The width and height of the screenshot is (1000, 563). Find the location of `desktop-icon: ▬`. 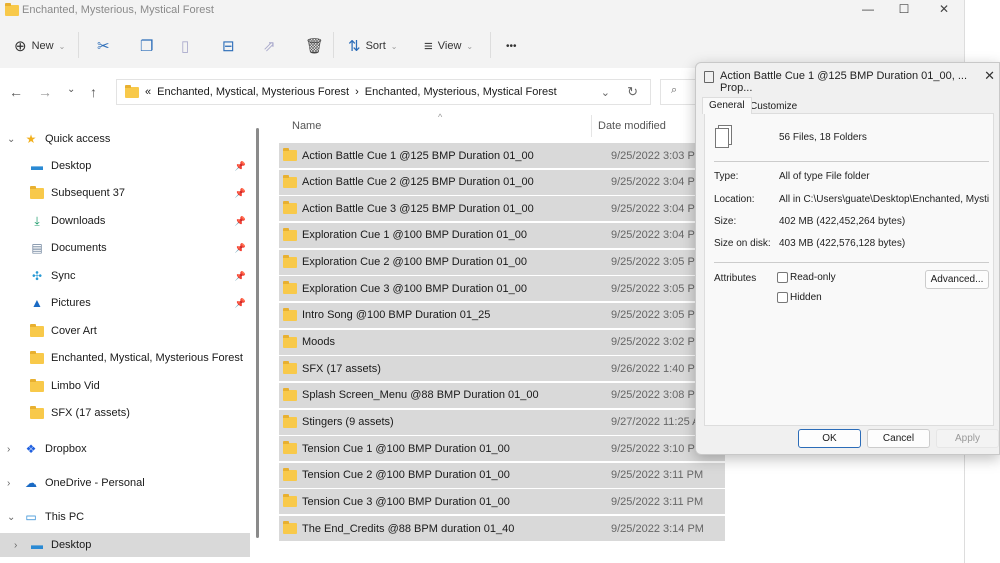

desktop-icon: ▬ is located at coordinates (37, 166).